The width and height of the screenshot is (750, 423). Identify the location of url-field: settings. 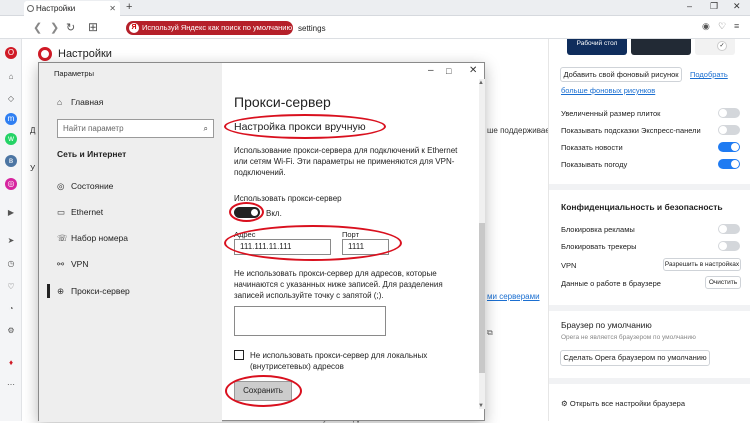
(312, 28).